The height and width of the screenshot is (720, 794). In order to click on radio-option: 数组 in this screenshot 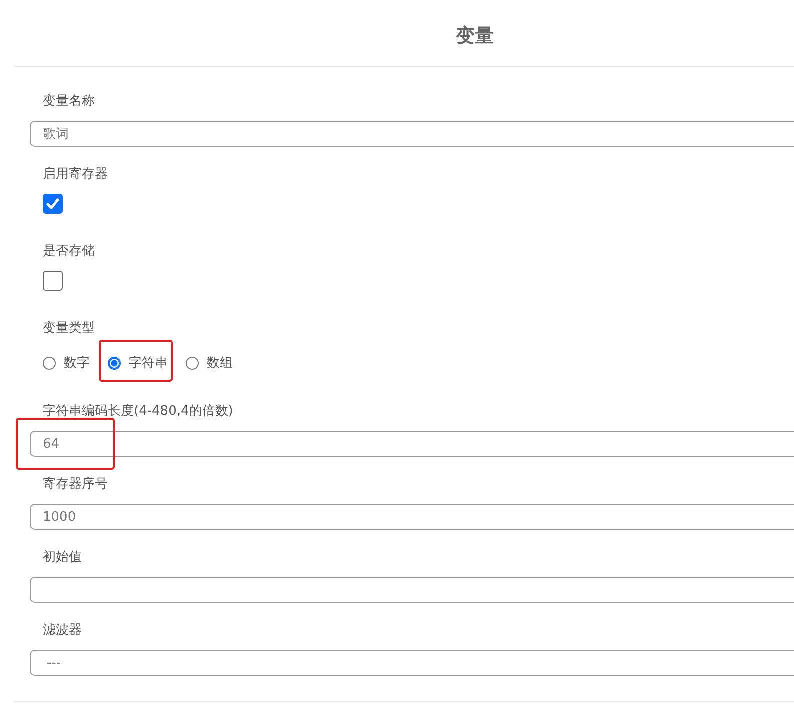, I will do `click(209, 363)`.